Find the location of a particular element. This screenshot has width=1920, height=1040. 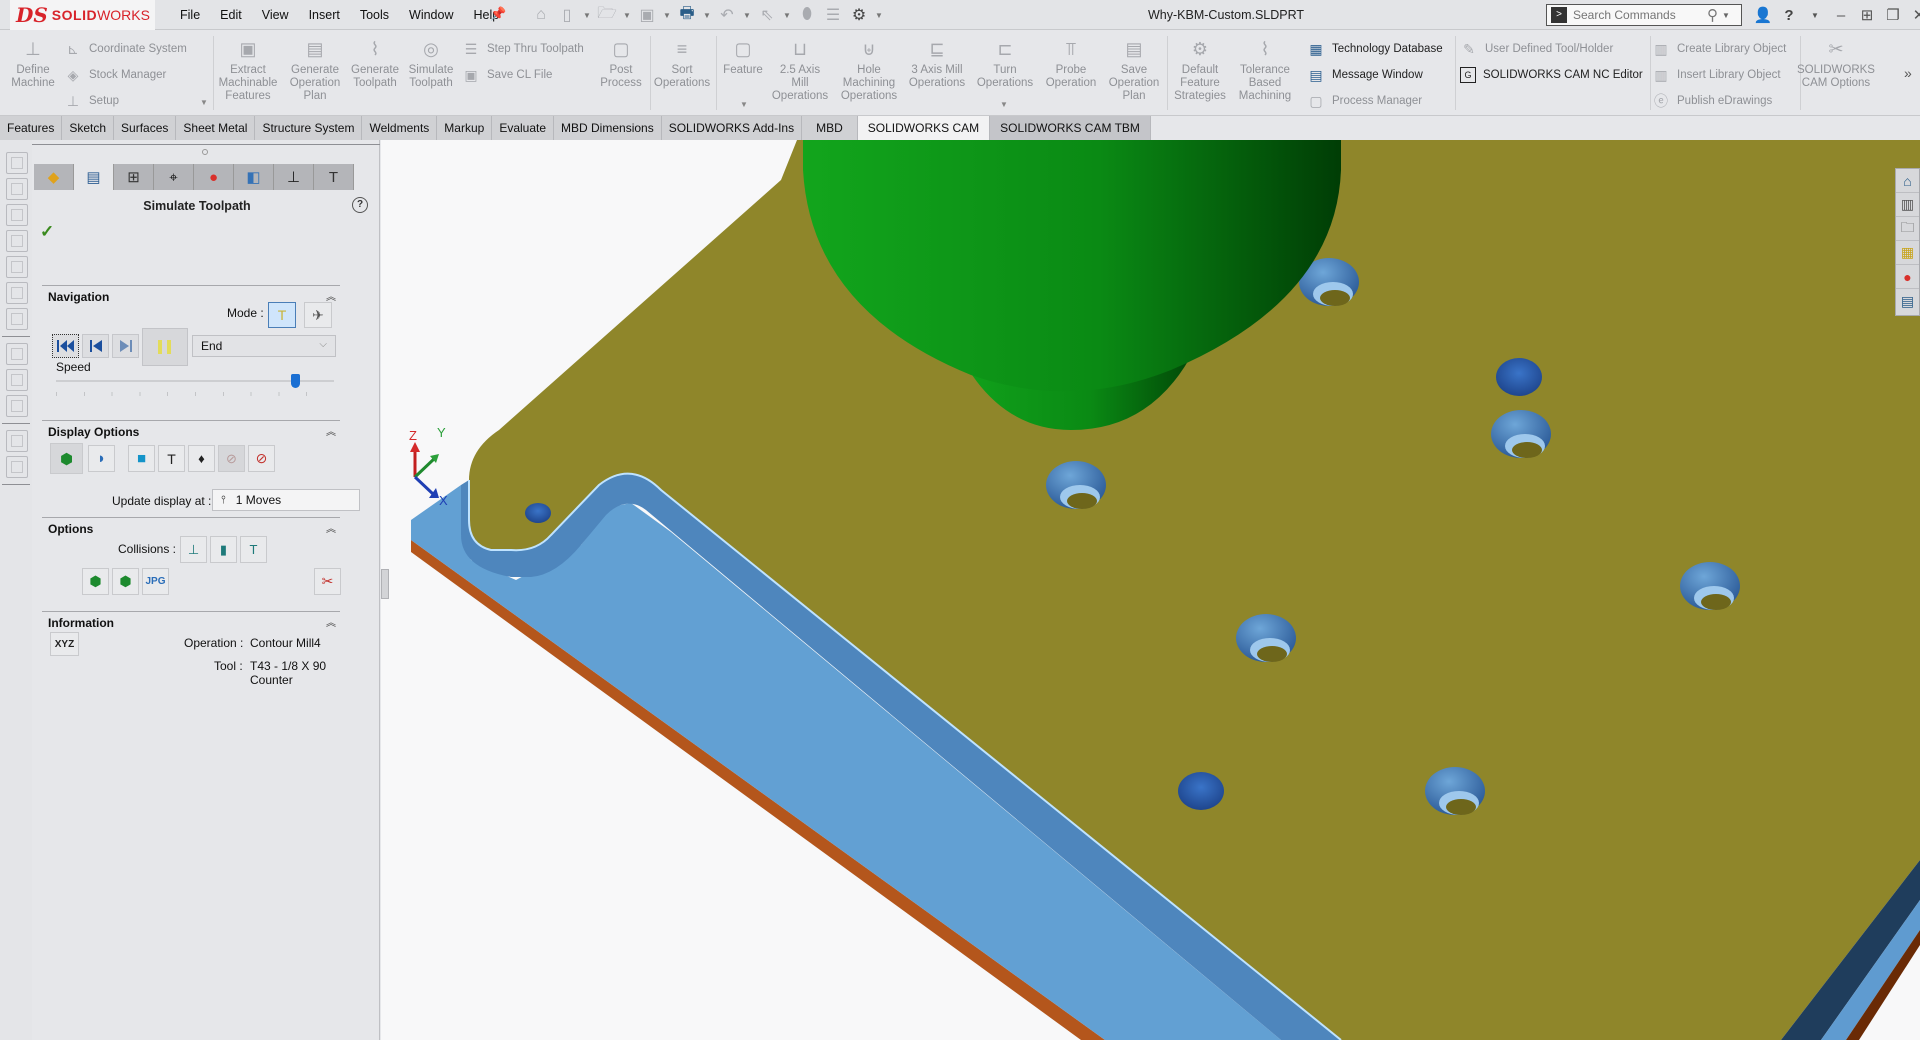

generate-toolpath-button: ⌇ Generate Toolpath is located at coordinates (375, 63).